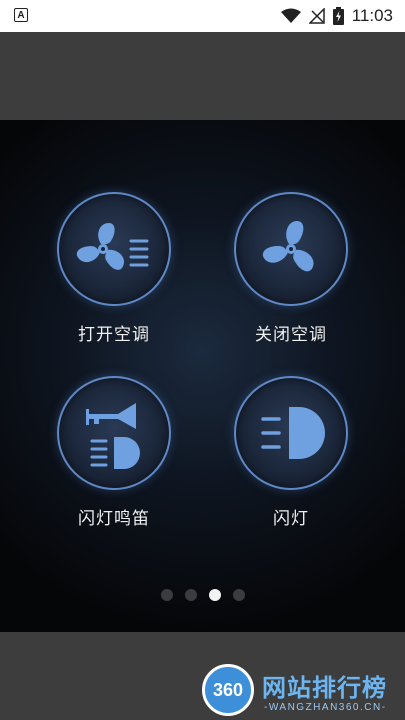  Describe the element at coordinates (316, 16) in the screenshot. I see `no-signal-icon` at that location.